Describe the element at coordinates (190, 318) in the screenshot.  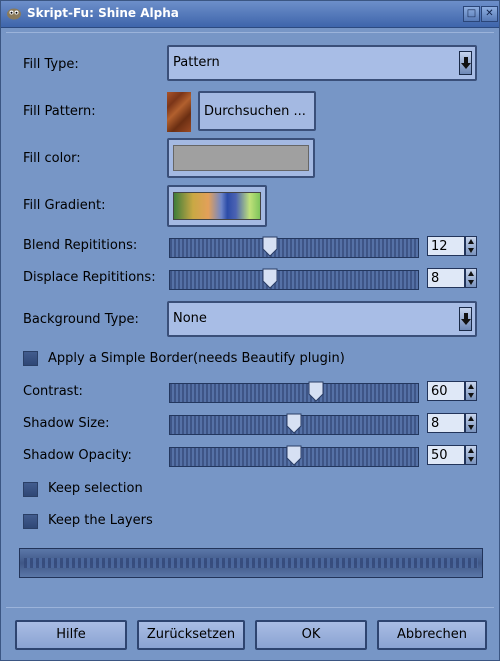
I see `background-type-value: None` at that location.